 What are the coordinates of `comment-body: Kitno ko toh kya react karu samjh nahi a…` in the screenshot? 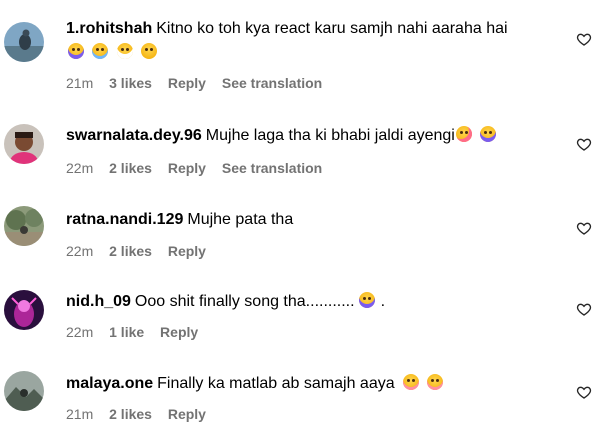 It's located at (332, 28).